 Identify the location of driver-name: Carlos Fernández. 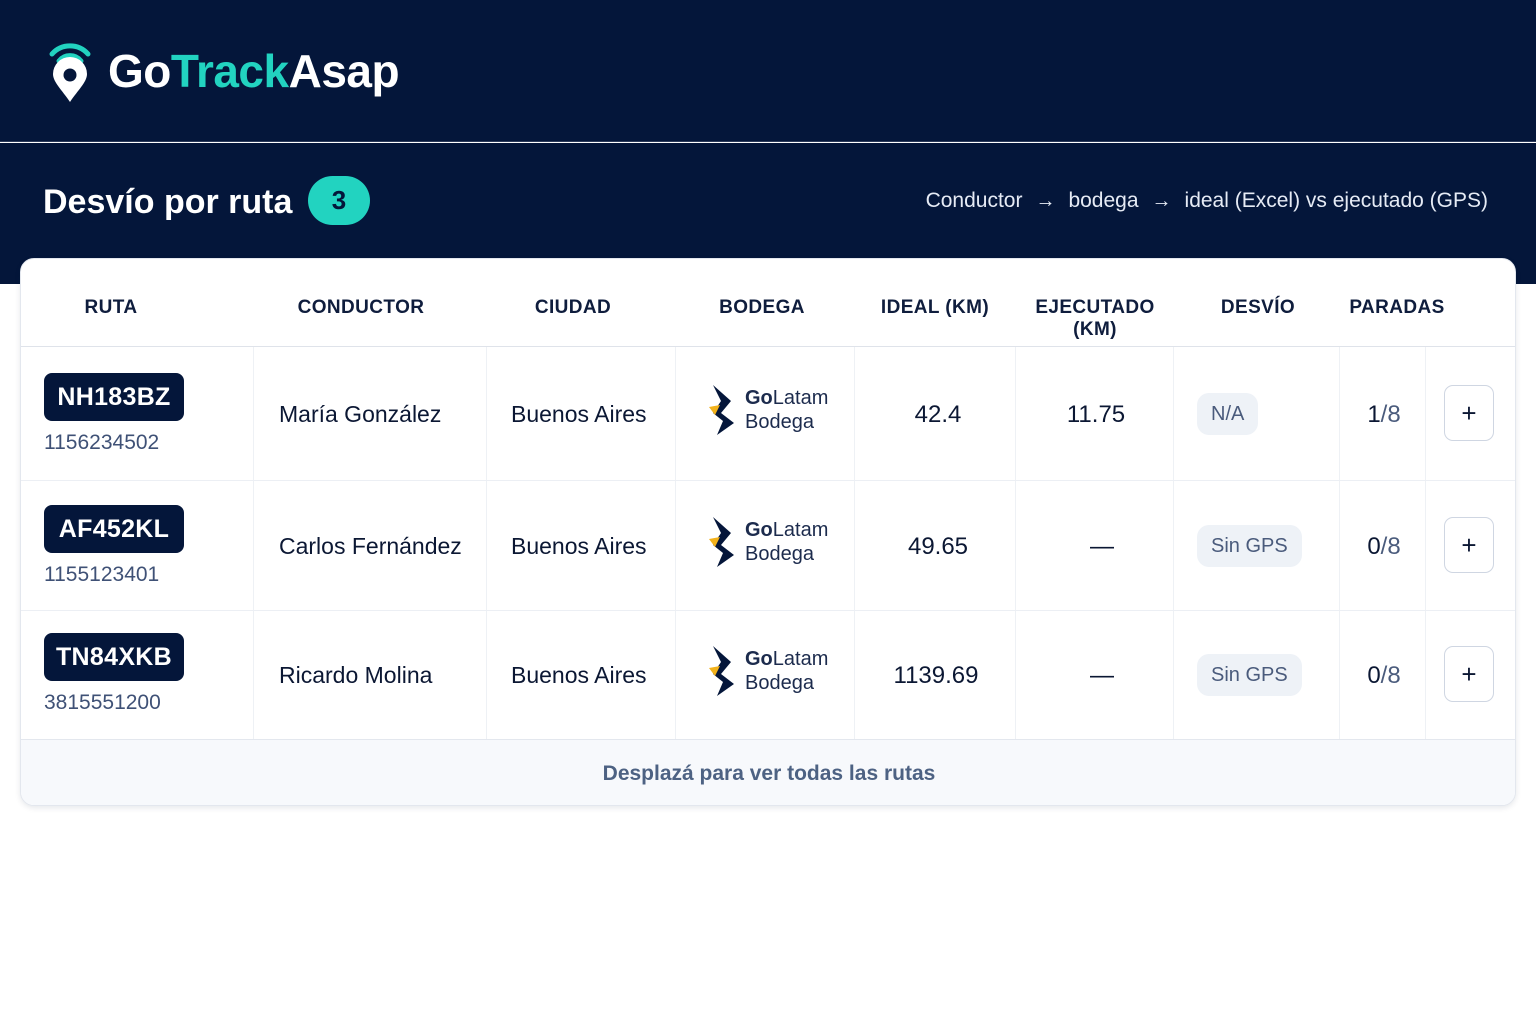
(370, 546).